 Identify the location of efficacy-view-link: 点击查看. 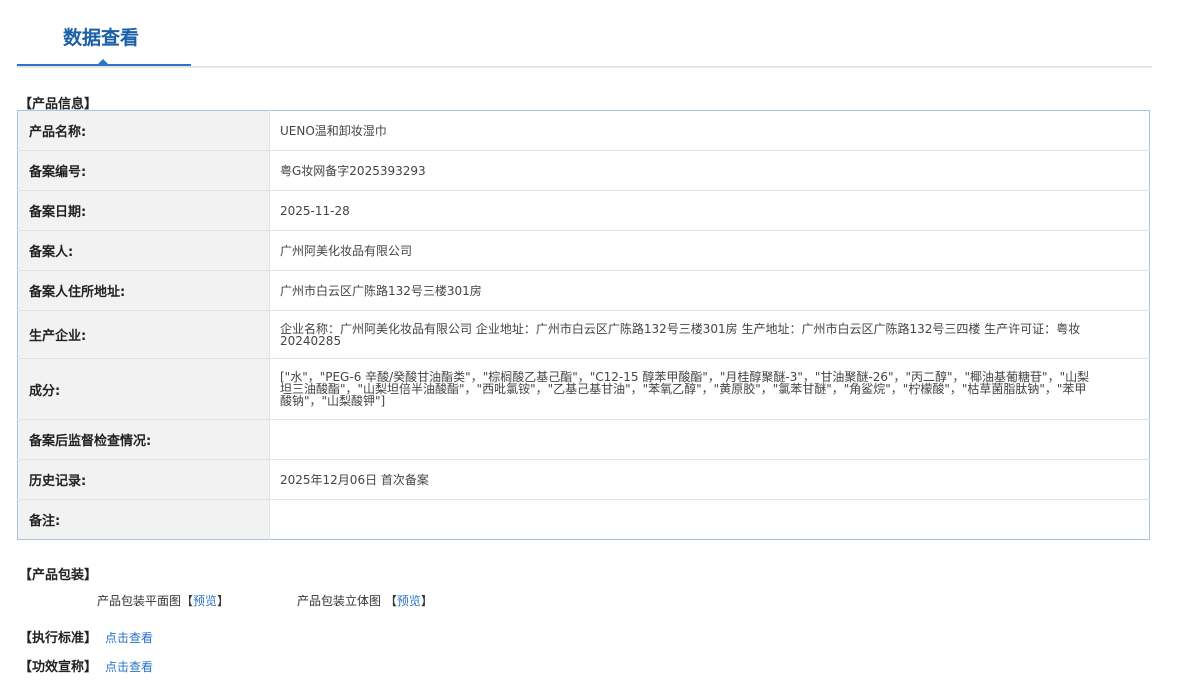
(129, 667).